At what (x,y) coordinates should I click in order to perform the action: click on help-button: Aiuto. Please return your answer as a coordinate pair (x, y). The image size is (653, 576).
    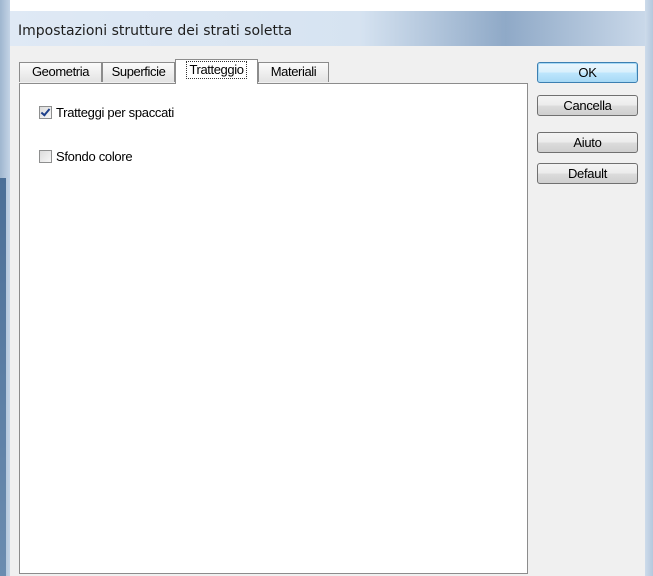
    Looking at the image, I should click on (587, 142).